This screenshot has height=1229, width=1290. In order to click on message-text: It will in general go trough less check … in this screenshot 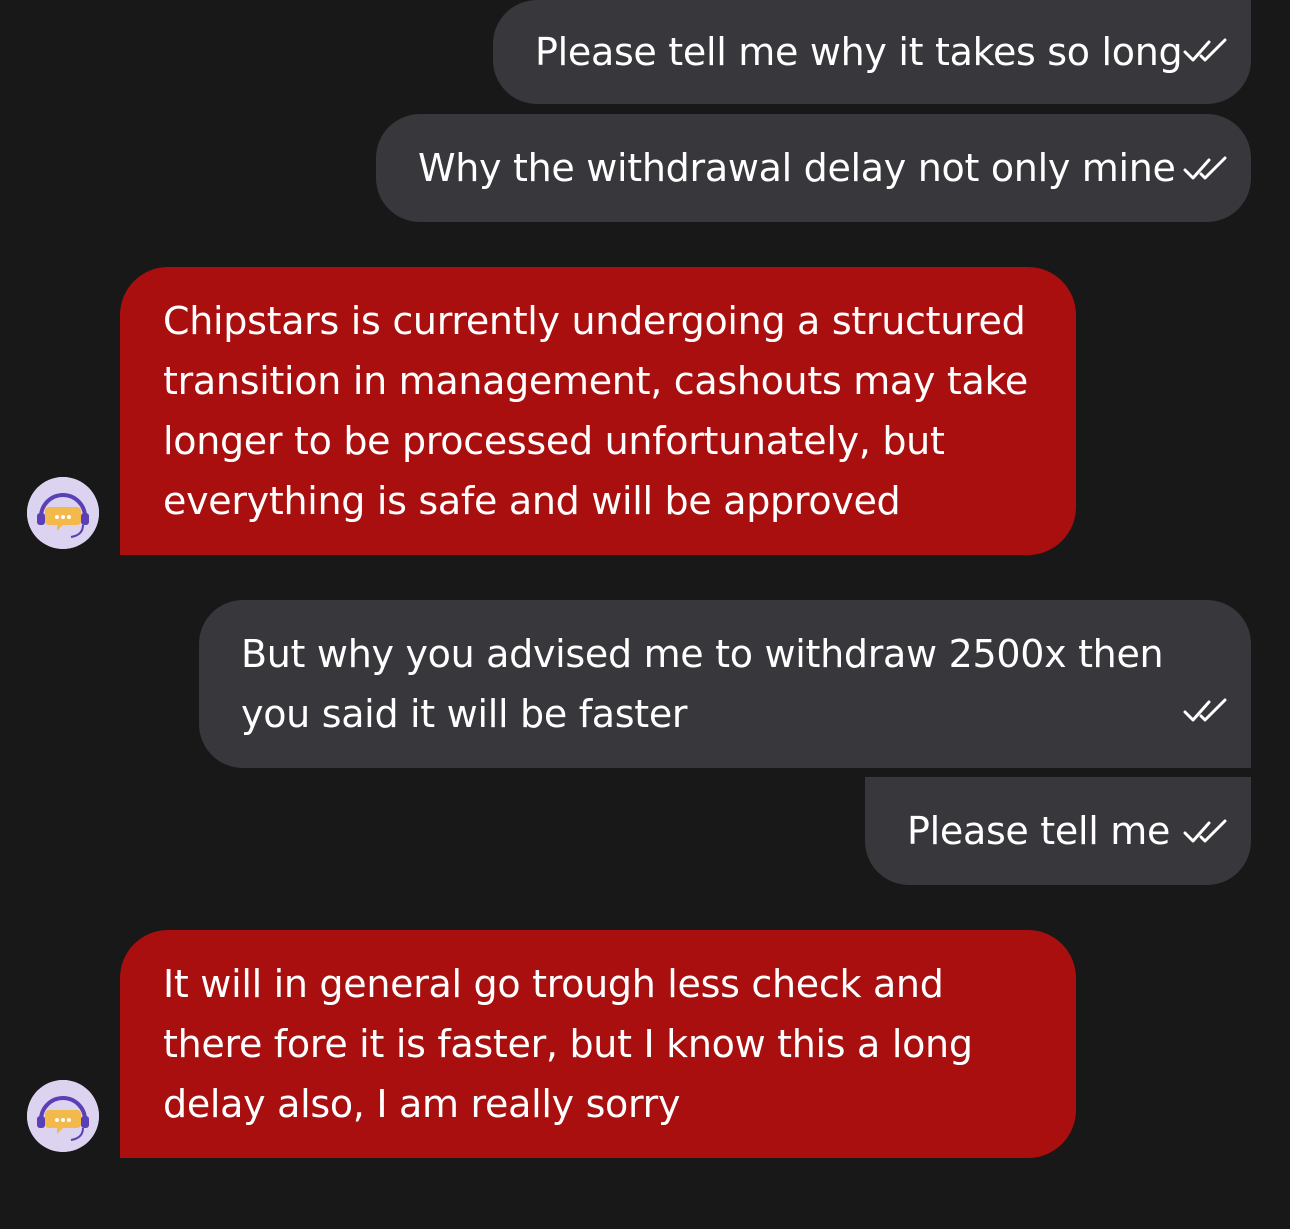, I will do `click(568, 1044)`.